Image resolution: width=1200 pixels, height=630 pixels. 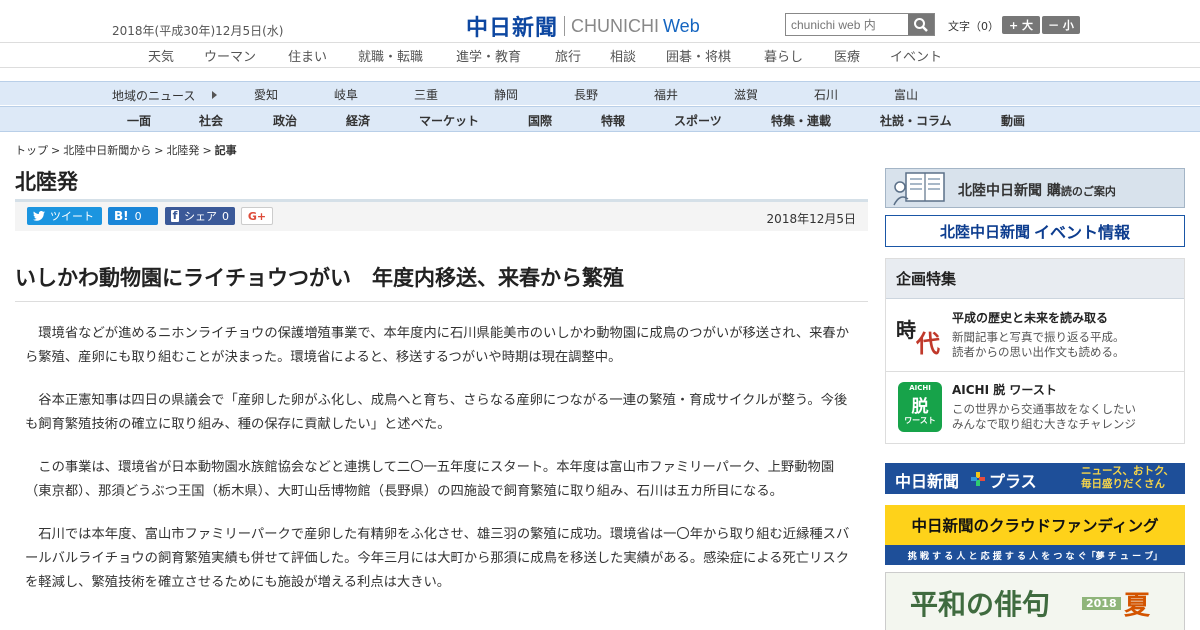 I want to click on search-button, so click(x=921, y=24).